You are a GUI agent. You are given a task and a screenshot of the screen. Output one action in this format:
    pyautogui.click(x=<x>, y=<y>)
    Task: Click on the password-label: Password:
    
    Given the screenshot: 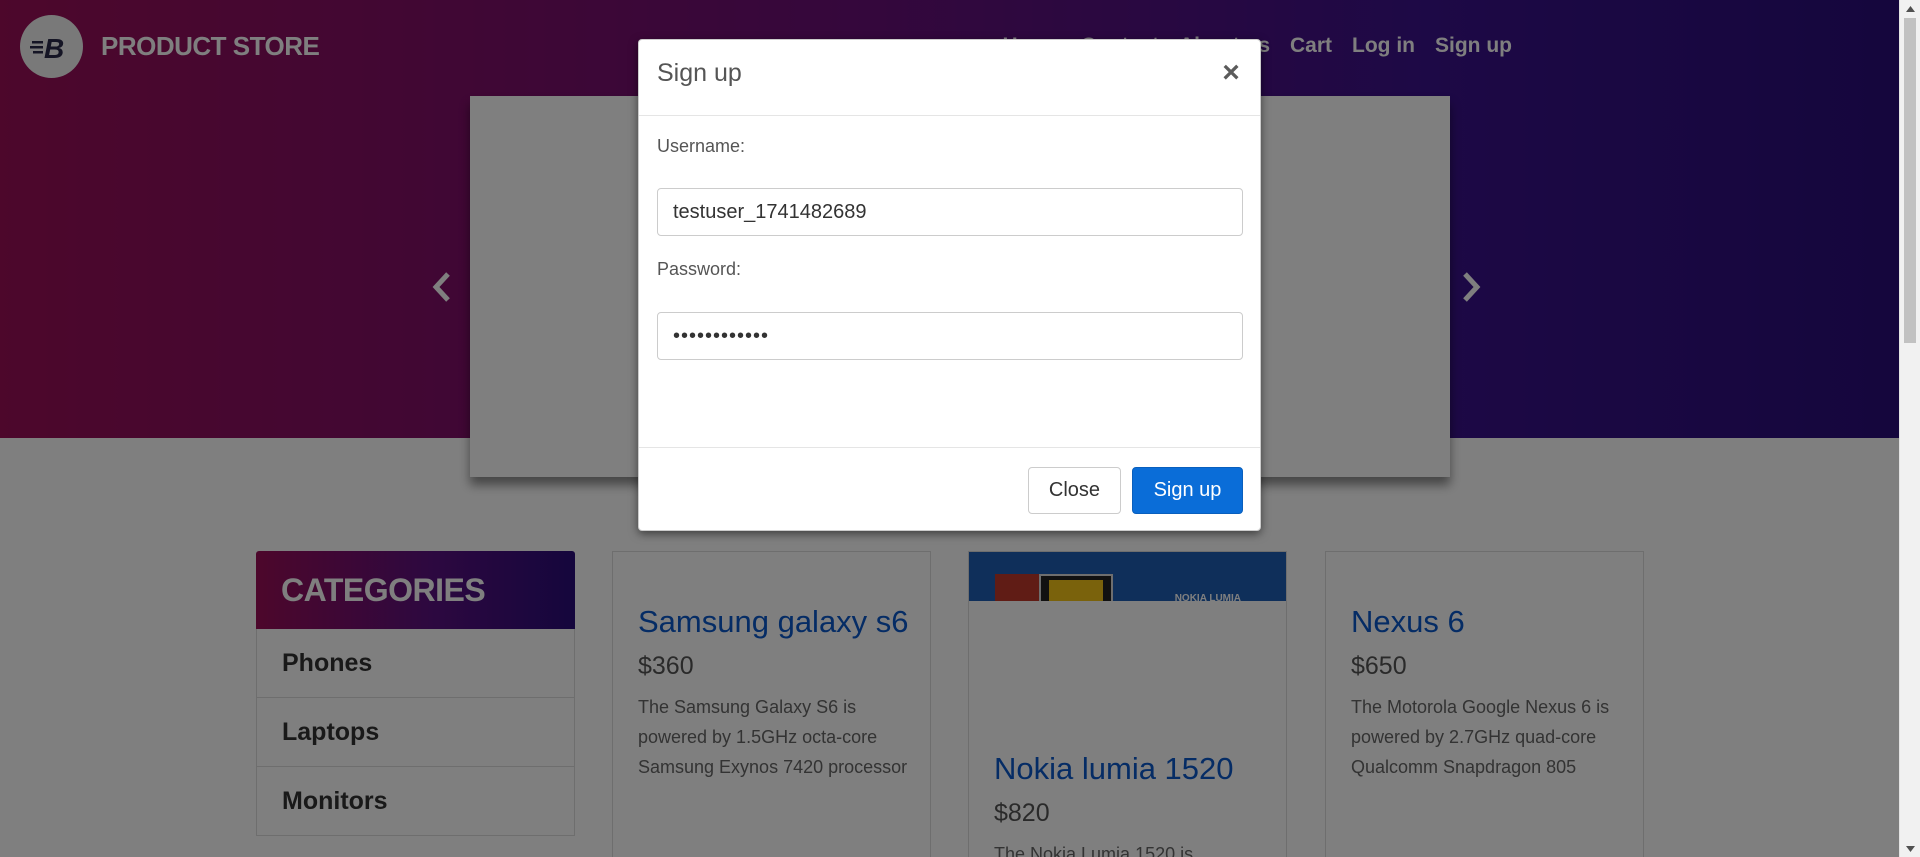 What is the action you would take?
    pyautogui.click(x=699, y=269)
    